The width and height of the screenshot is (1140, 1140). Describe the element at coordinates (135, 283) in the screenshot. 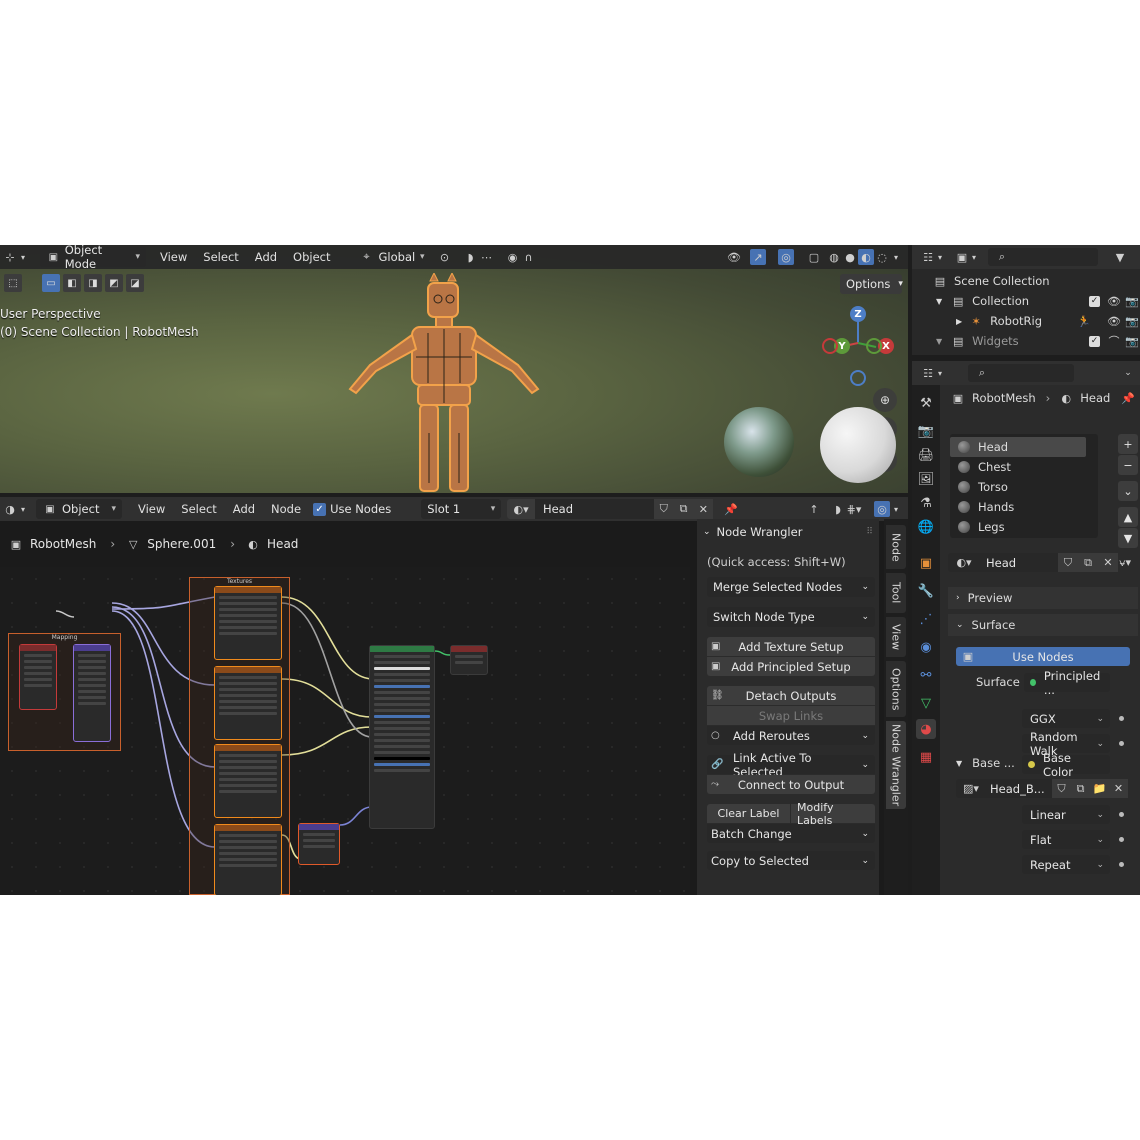

I see `select-intersect-icon: ◪` at that location.